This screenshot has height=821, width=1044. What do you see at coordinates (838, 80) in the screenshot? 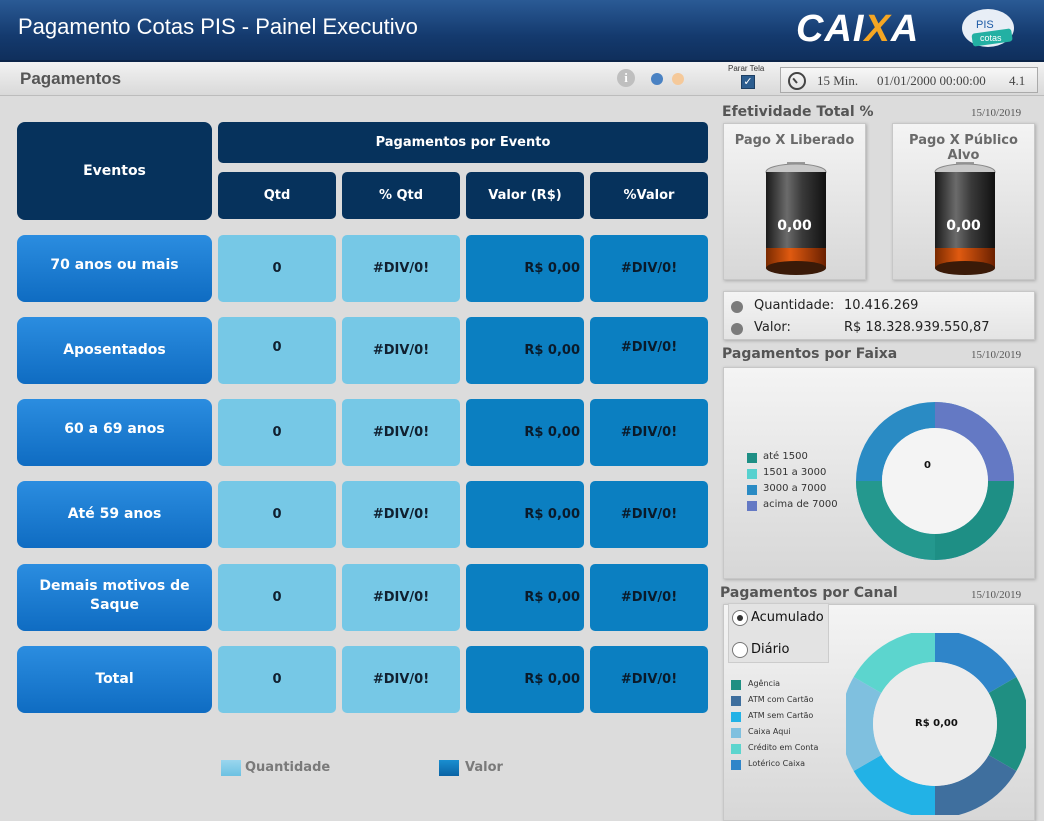
I see `refresh-interval: 15 Min.` at bounding box center [838, 80].